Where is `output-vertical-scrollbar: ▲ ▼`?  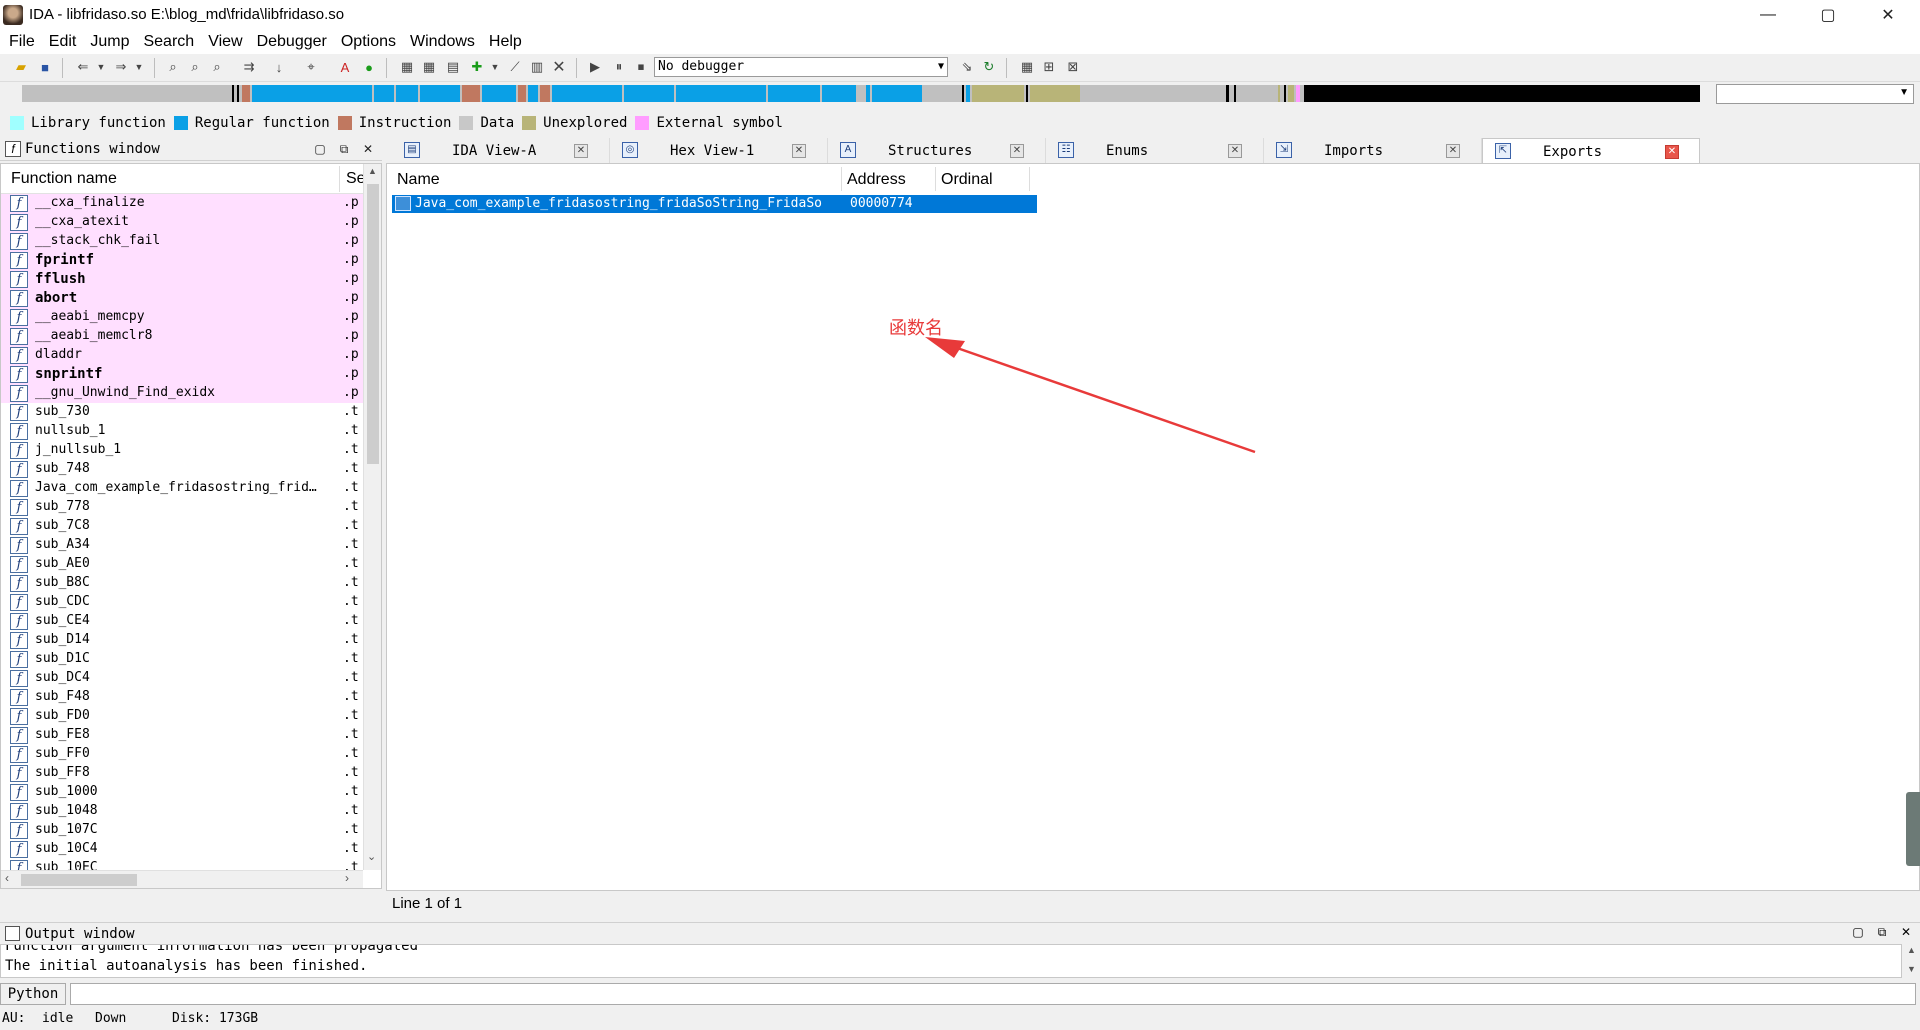
output-vertical-scrollbar: ▲ ▼ is located at coordinates (1911, 961).